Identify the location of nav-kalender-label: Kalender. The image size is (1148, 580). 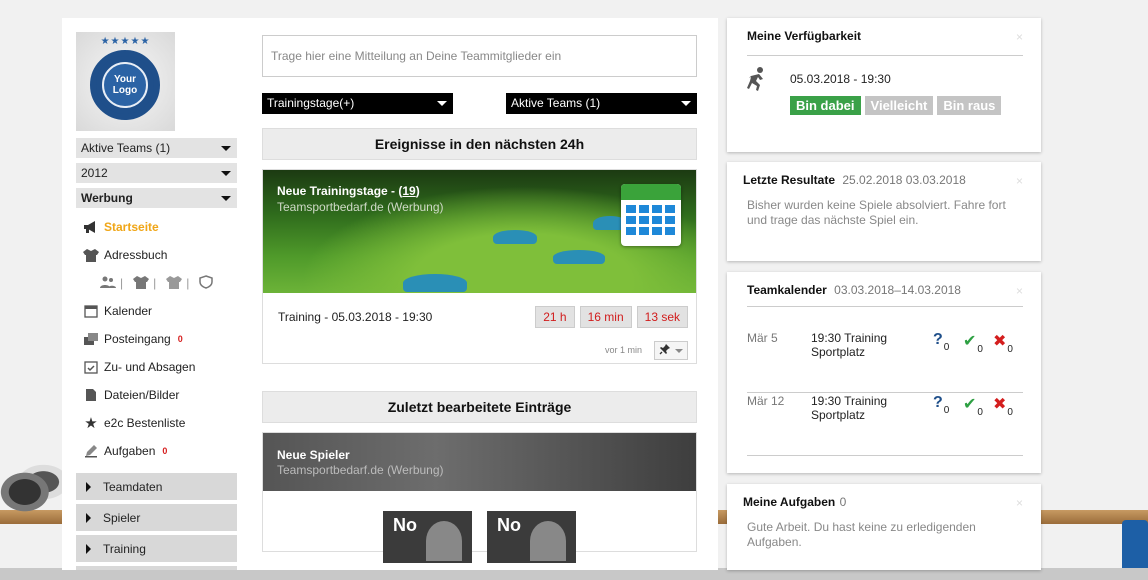
(128, 311).